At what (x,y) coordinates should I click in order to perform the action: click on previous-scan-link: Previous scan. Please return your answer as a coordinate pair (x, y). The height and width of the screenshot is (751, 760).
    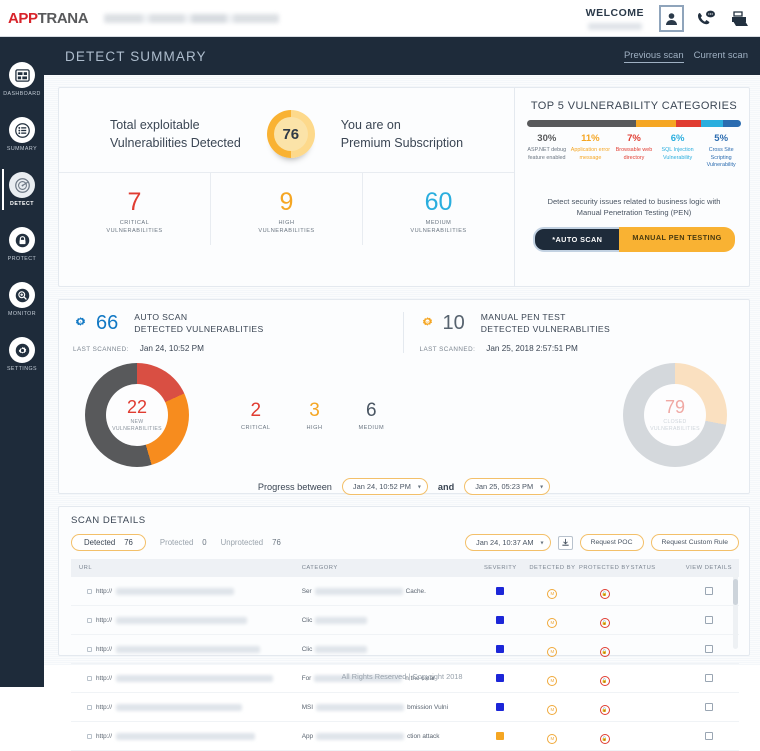
    Looking at the image, I should click on (653, 56).